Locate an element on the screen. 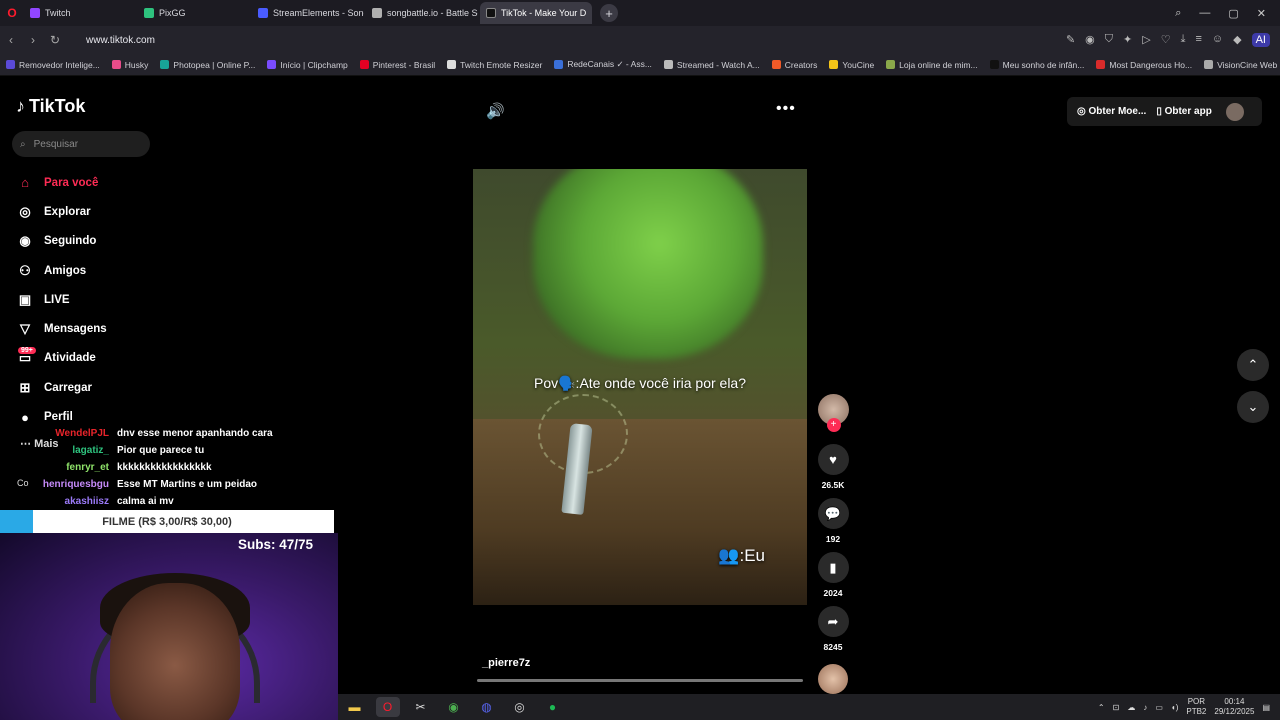 This screenshot has width=1280, height=720. search-input: ⌕ Pesquisar is located at coordinates (81, 144).